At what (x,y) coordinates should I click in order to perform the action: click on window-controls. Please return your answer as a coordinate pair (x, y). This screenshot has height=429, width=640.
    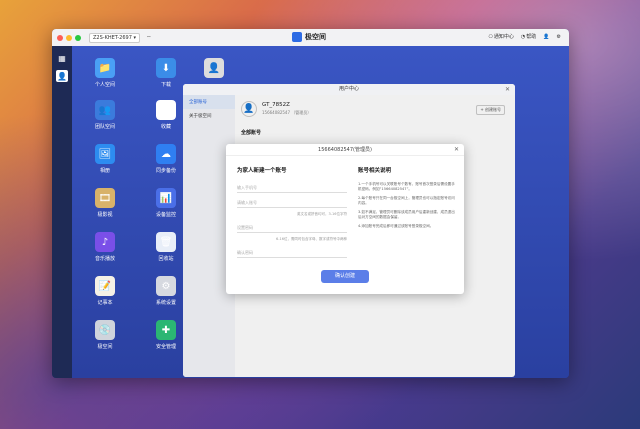
    Looking at the image, I should click on (69, 37).